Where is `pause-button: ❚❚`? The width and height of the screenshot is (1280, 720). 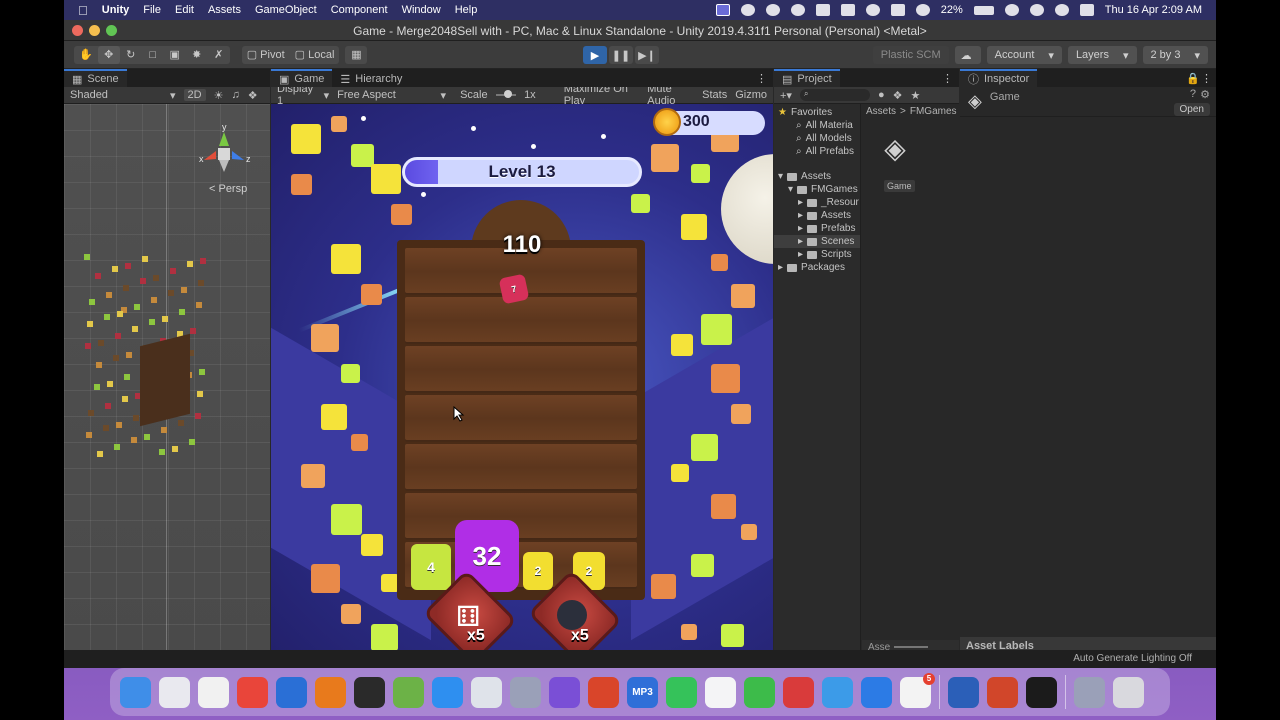
pause-button: ❚❚ is located at coordinates (621, 55).